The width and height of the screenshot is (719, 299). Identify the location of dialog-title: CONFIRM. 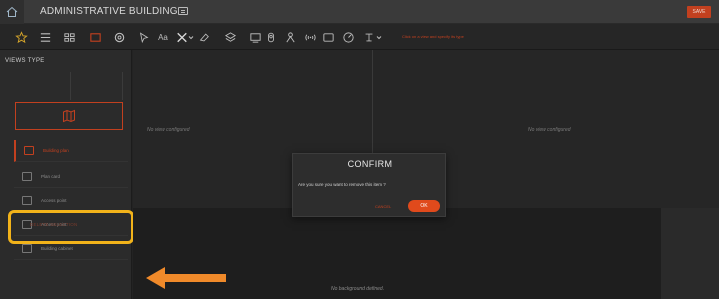
(370, 164).